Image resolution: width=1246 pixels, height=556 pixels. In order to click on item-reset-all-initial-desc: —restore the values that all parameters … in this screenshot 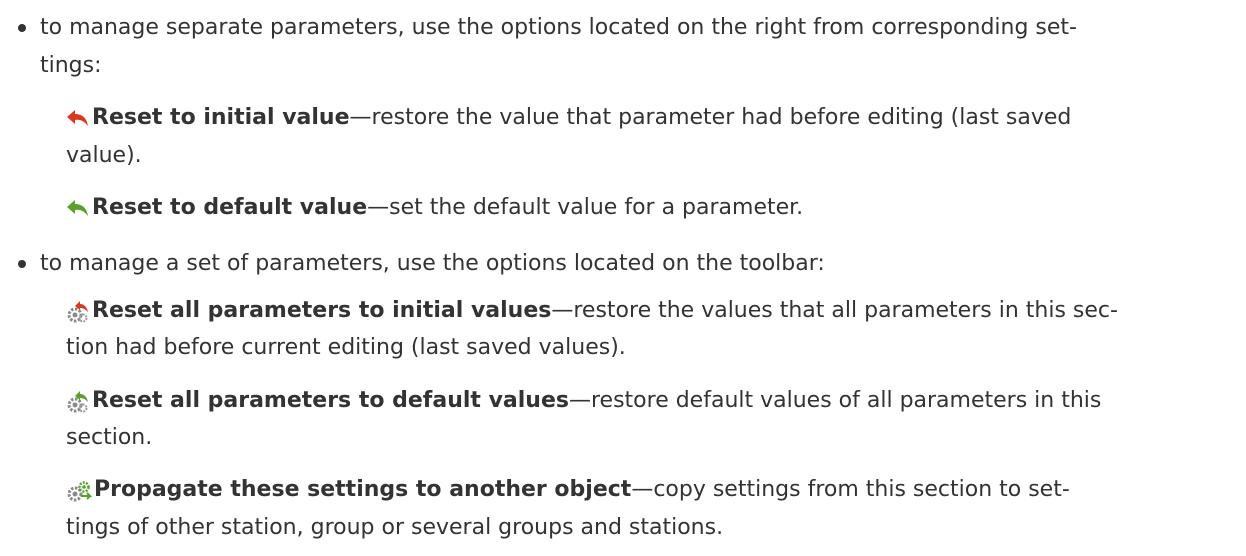, I will do `click(834, 310)`.